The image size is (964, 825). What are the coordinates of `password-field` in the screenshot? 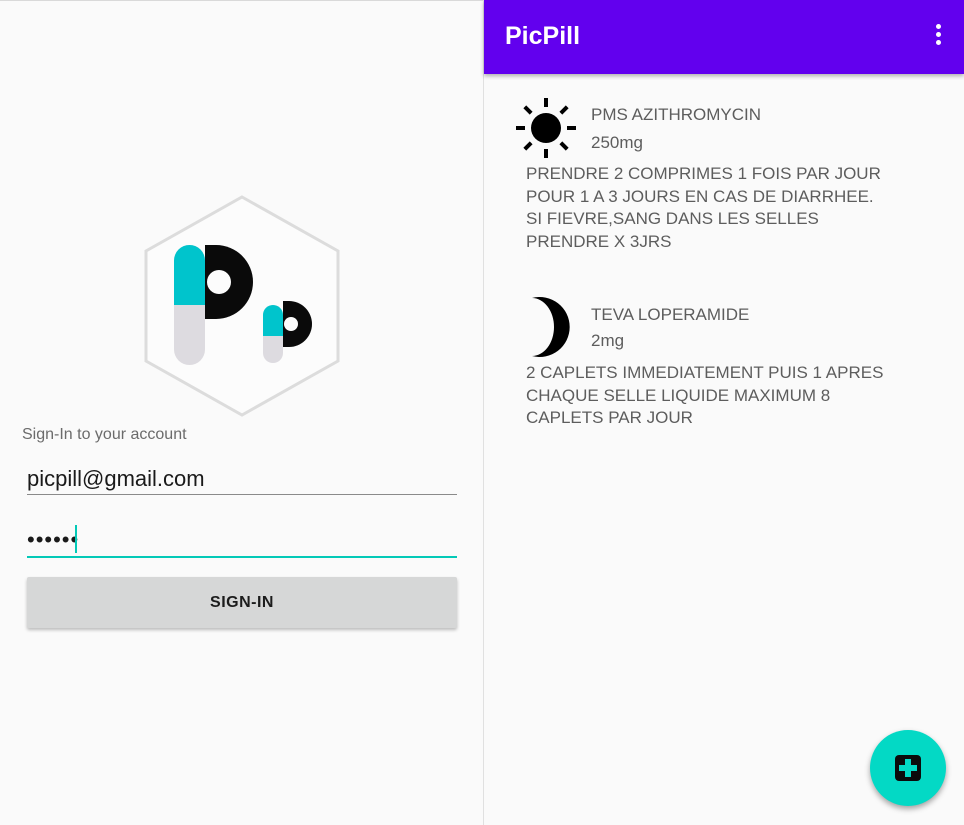 It's located at (242, 541).